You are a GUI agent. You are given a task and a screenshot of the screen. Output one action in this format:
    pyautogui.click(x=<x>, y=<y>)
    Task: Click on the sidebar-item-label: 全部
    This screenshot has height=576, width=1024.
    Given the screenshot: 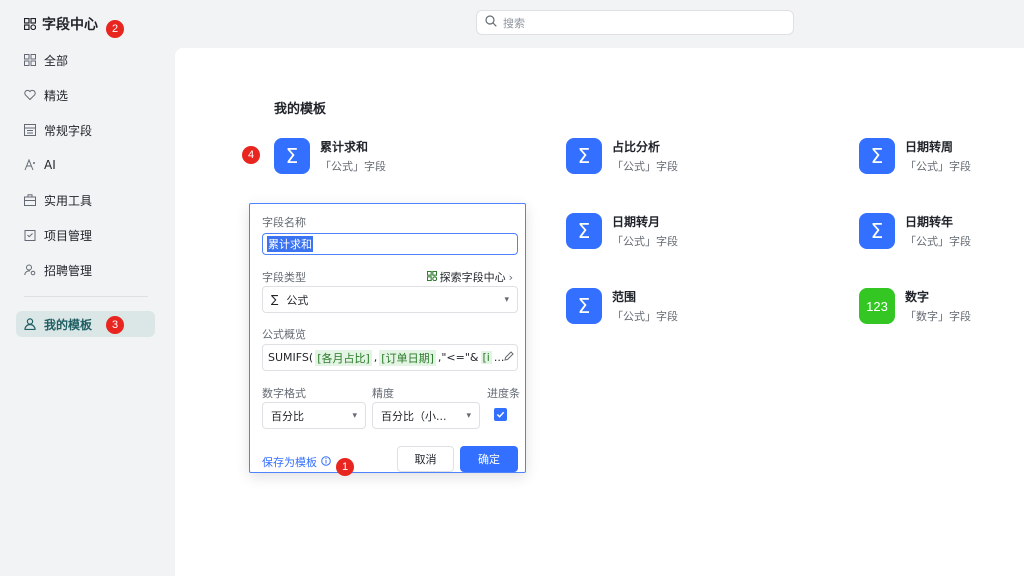 What is the action you would take?
    pyautogui.click(x=56, y=60)
    